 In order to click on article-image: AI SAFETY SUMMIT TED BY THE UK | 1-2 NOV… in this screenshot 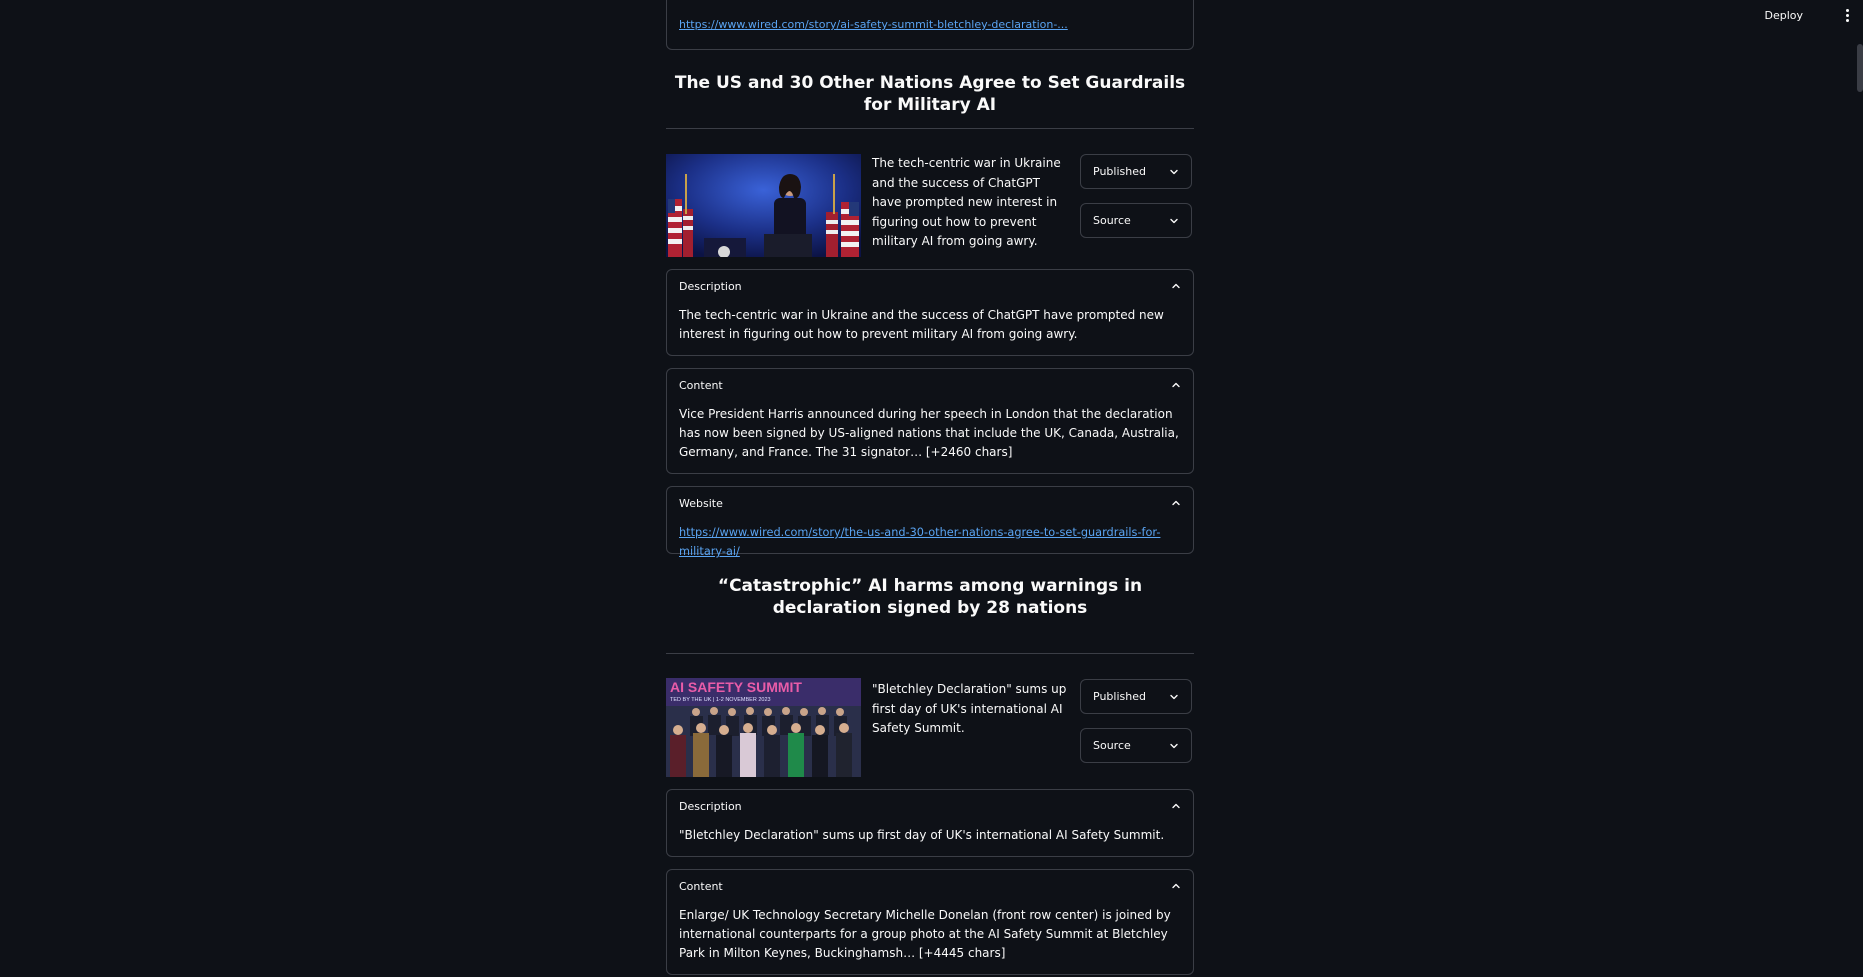, I will do `click(763, 727)`.